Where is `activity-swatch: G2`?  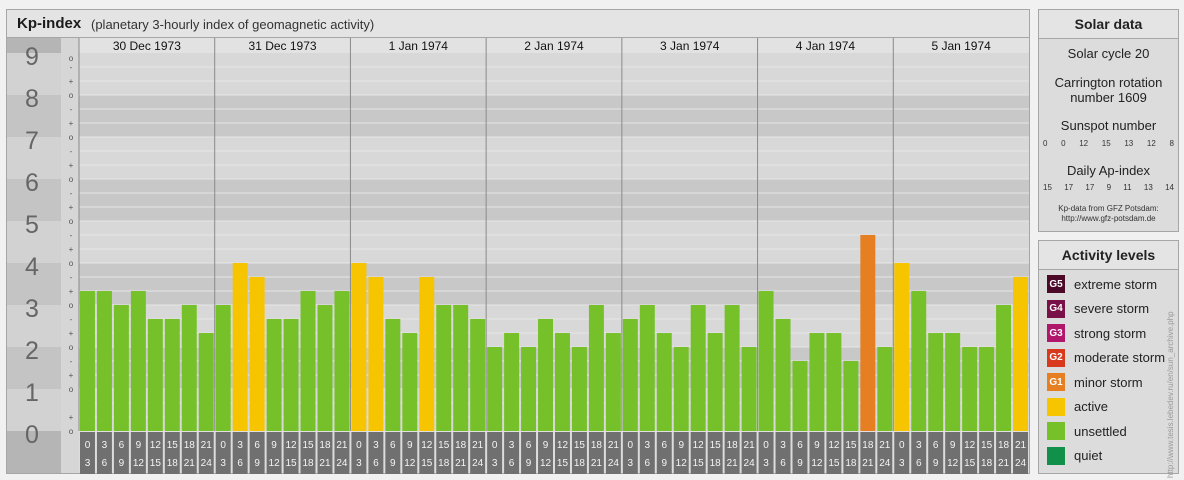
activity-swatch: G2 is located at coordinates (1056, 357).